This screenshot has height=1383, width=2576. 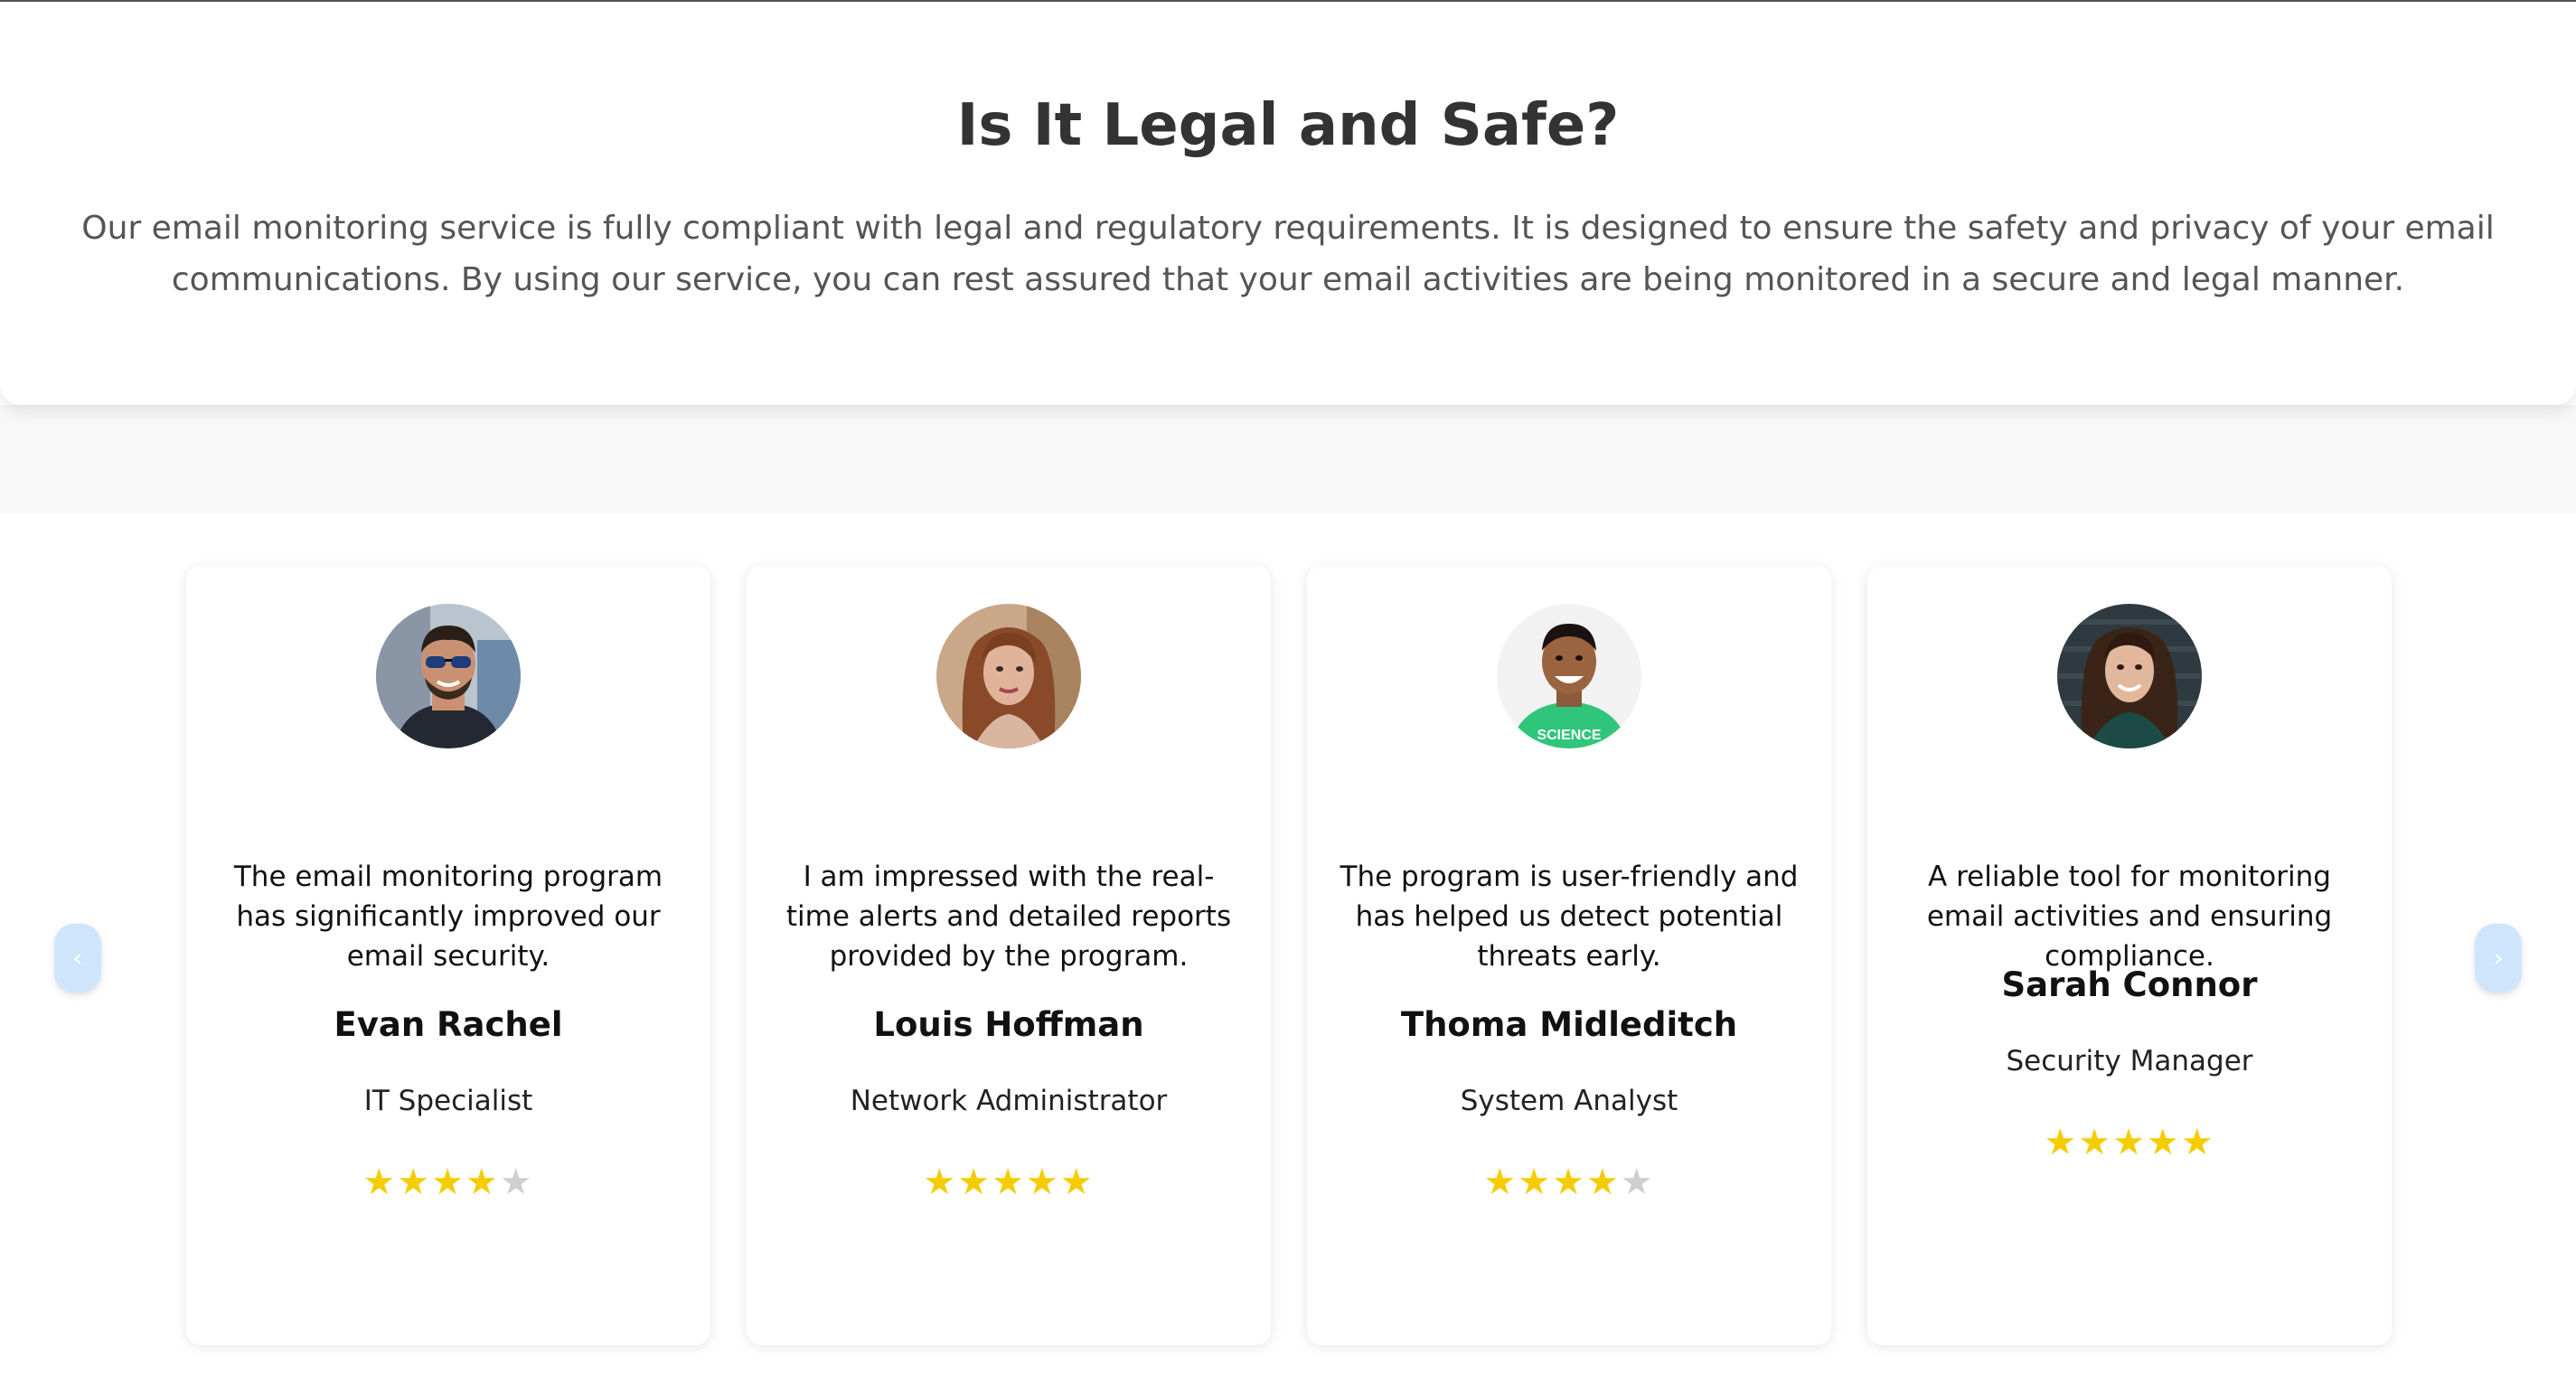 What do you see at coordinates (1288, 459) in the screenshot?
I see `section-divider-band` at bounding box center [1288, 459].